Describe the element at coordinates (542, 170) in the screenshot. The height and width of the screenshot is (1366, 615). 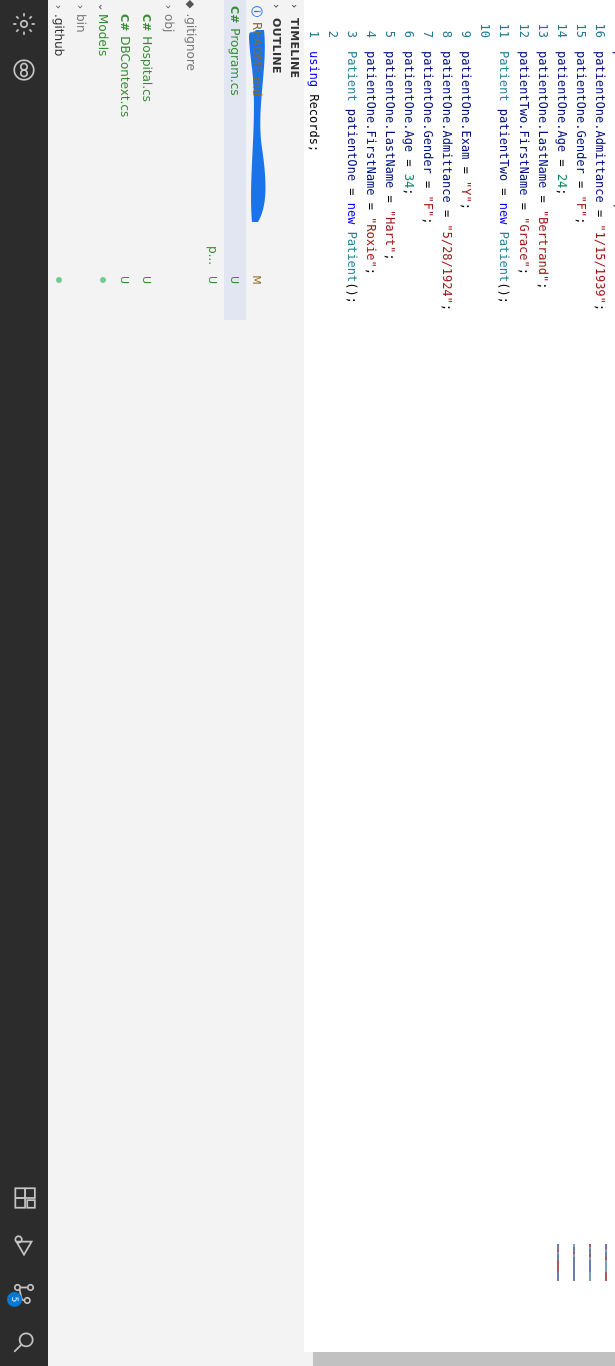
I see `code-line: patientOne.LastName = "Bertrand";` at that location.